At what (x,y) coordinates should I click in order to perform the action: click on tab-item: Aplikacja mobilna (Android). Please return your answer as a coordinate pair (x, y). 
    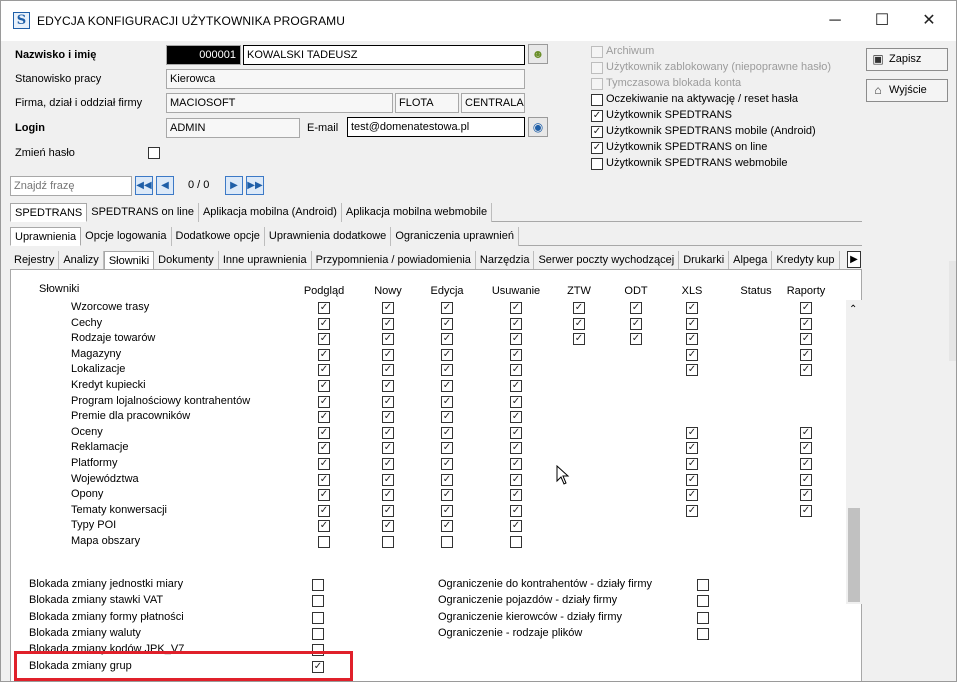
    Looking at the image, I should click on (270, 212).